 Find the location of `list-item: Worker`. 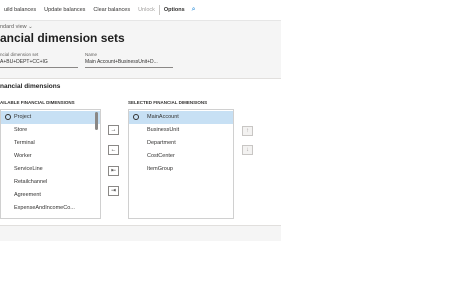

list-item: Worker is located at coordinates (50, 156).